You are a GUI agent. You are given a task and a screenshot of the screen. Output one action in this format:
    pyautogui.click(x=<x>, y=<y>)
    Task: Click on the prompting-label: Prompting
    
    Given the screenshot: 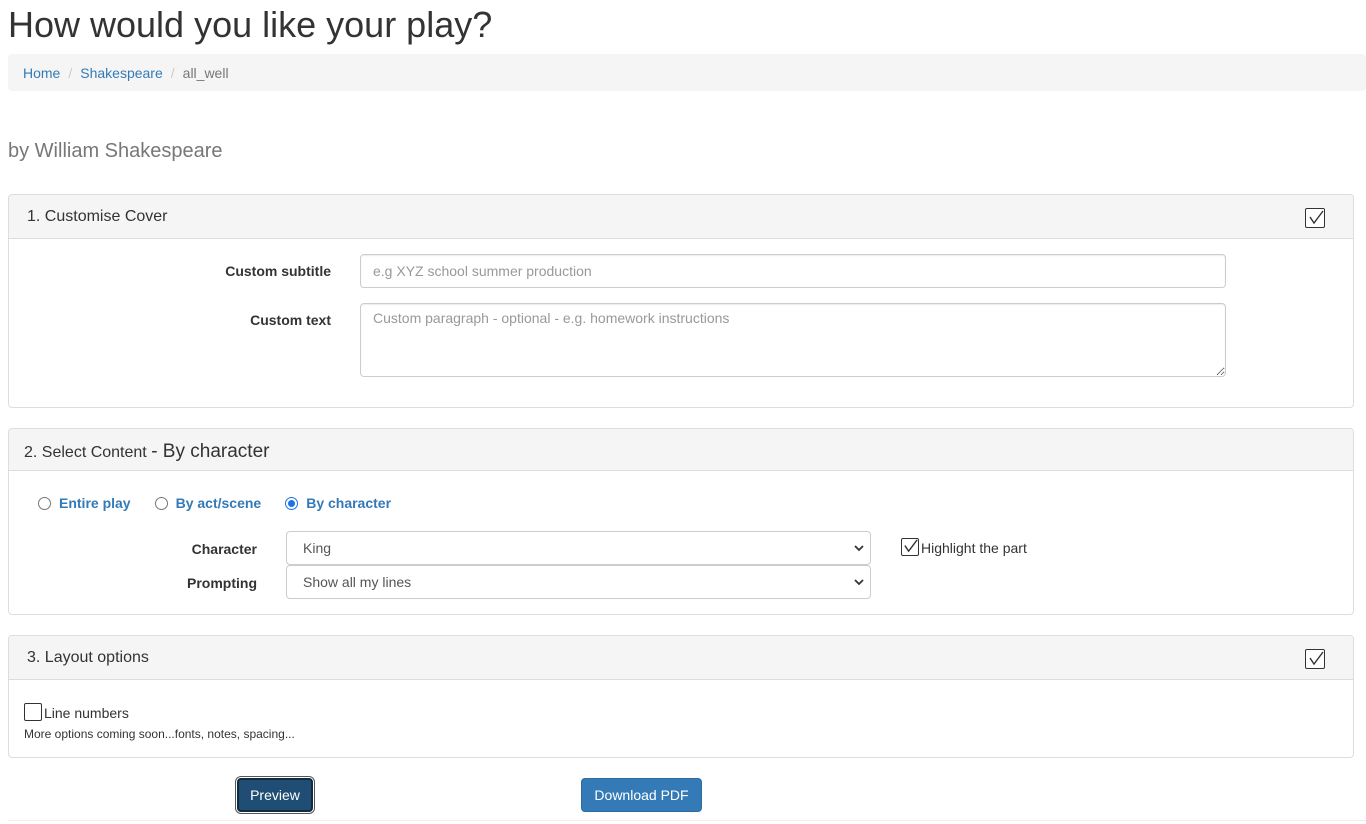 What is the action you would take?
    pyautogui.click(x=222, y=583)
    